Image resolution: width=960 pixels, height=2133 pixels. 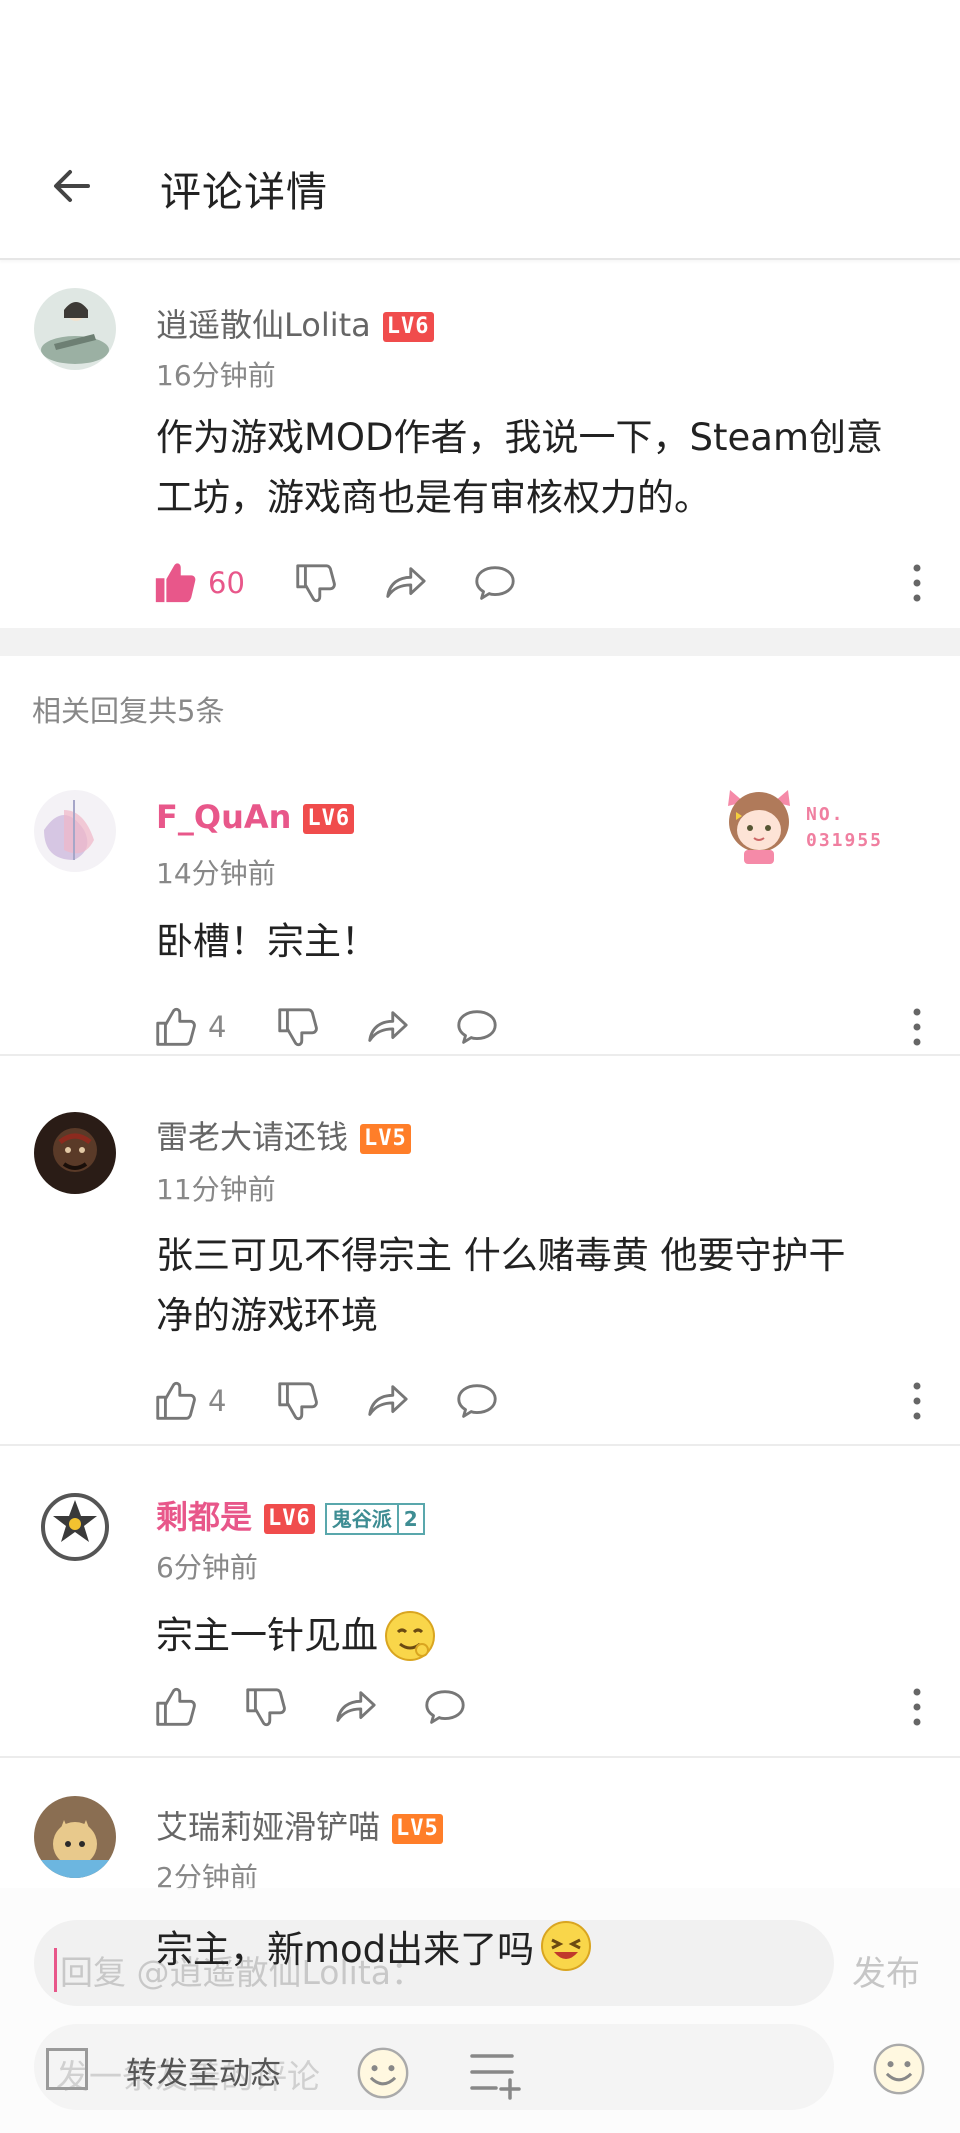 What do you see at coordinates (216, 375) in the screenshot?
I see `comment-time: 16分钟前` at bounding box center [216, 375].